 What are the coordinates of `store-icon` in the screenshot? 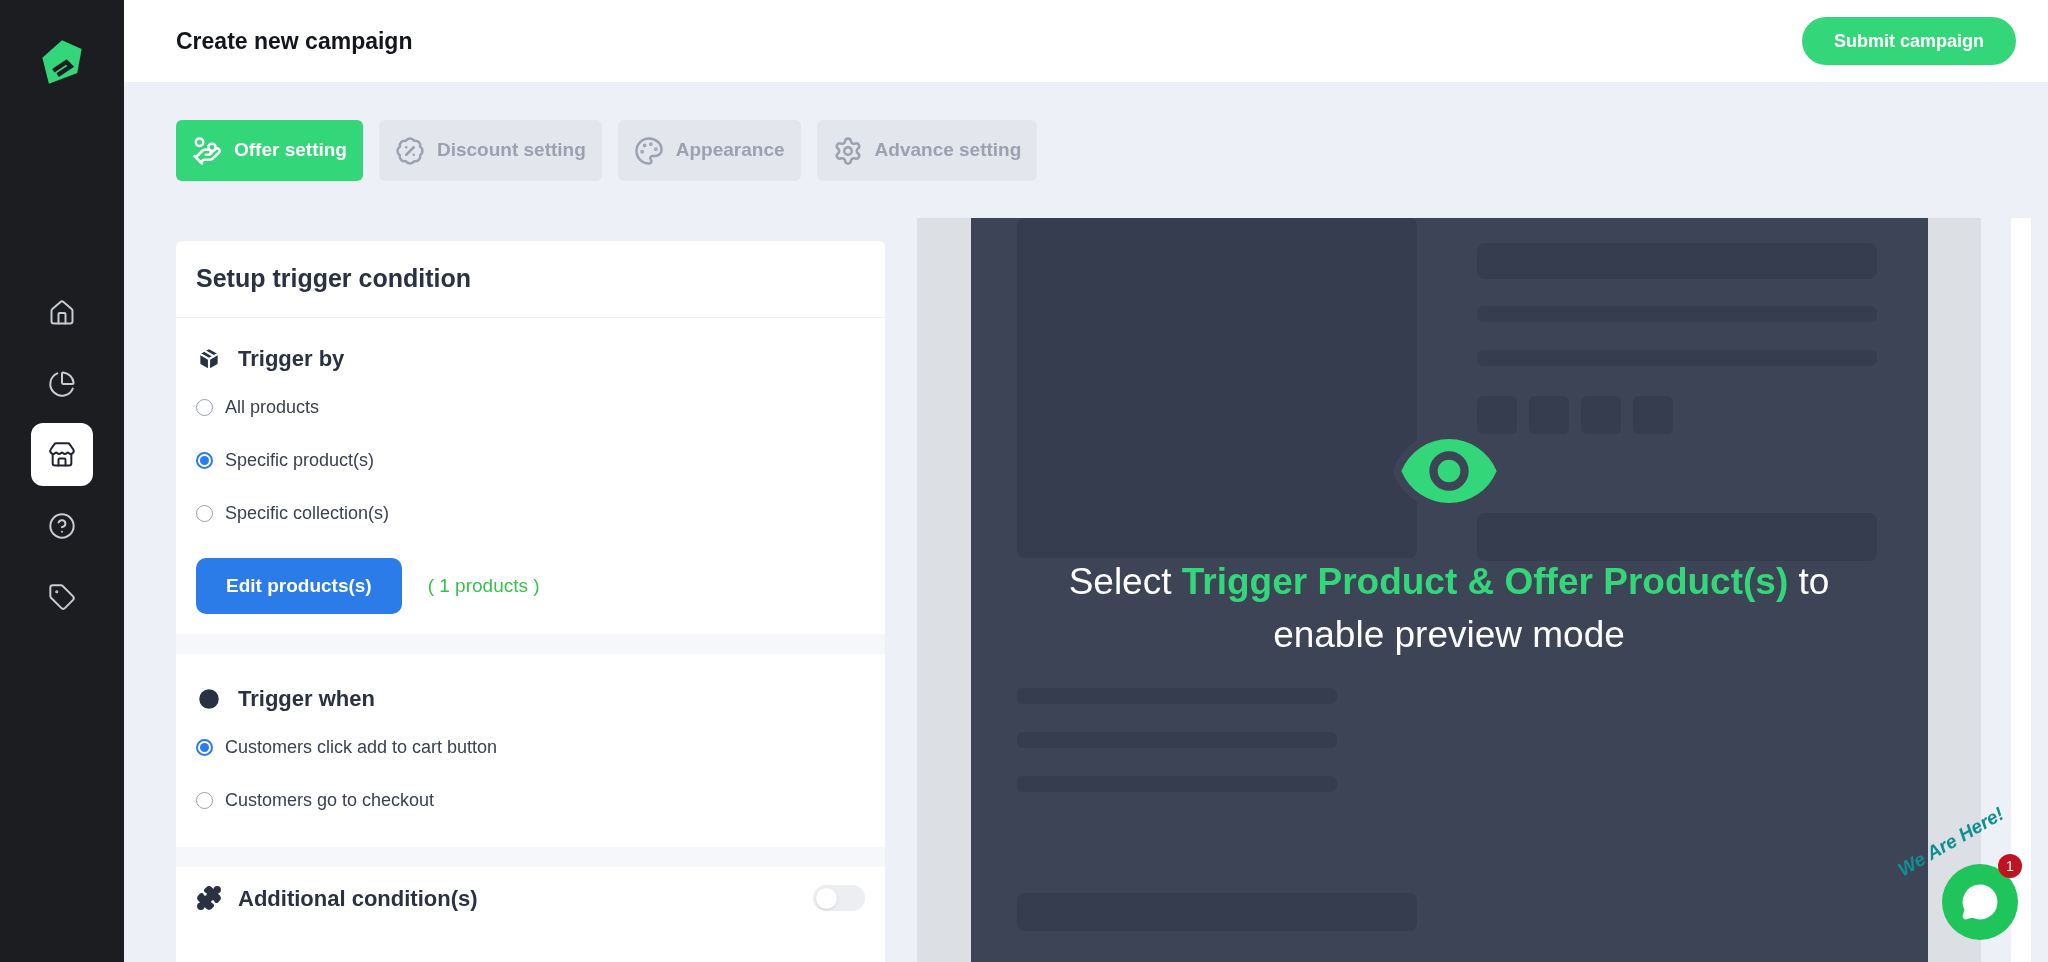 It's located at (62, 454).